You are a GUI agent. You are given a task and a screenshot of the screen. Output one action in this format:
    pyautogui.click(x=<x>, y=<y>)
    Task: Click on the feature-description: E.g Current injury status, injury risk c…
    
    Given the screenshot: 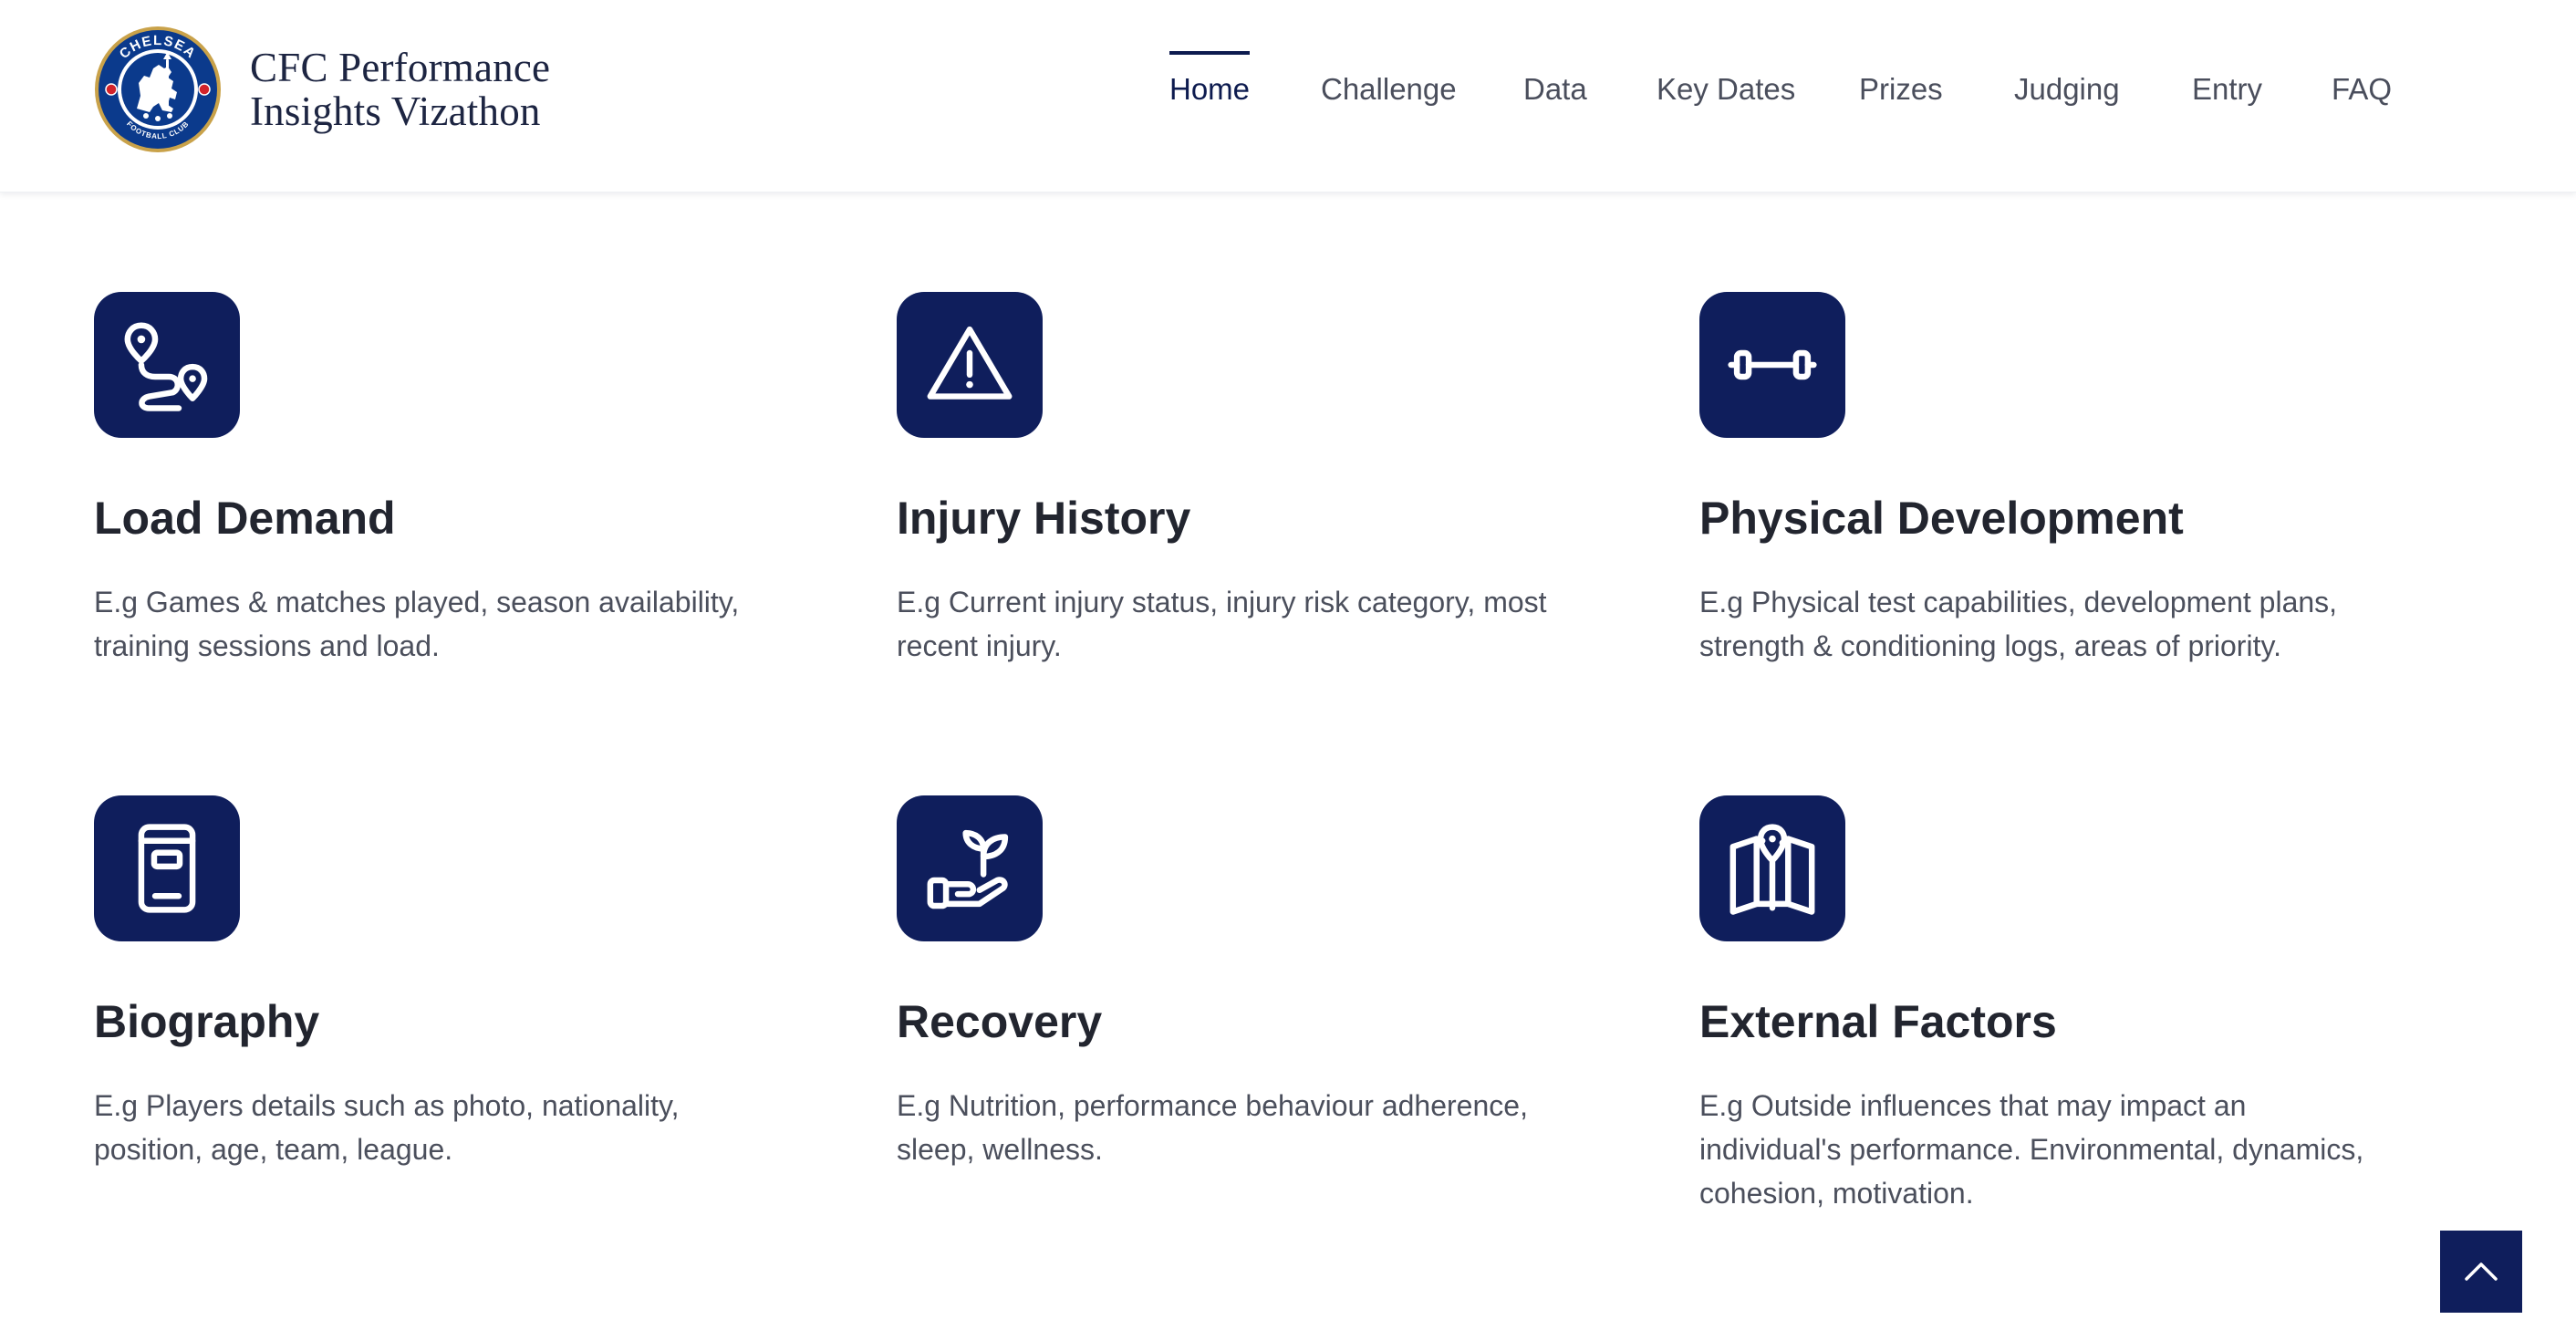 What is the action you would take?
    pyautogui.click(x=1222, y=624)
    